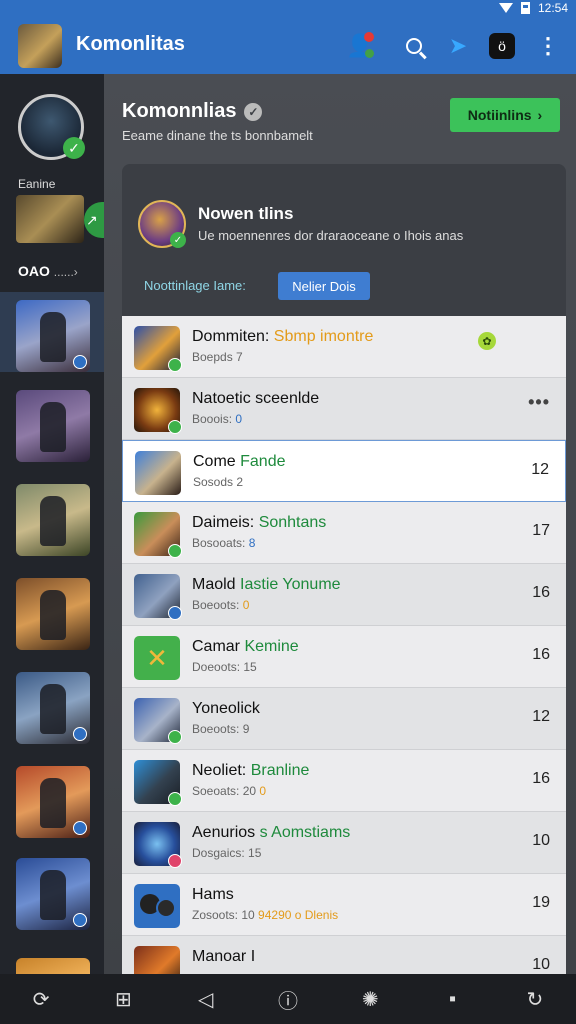  Describe the element at coordinates (229, 791) in the screenshot. I see `item-subtitle: Soeoats: 20 0` at that location.